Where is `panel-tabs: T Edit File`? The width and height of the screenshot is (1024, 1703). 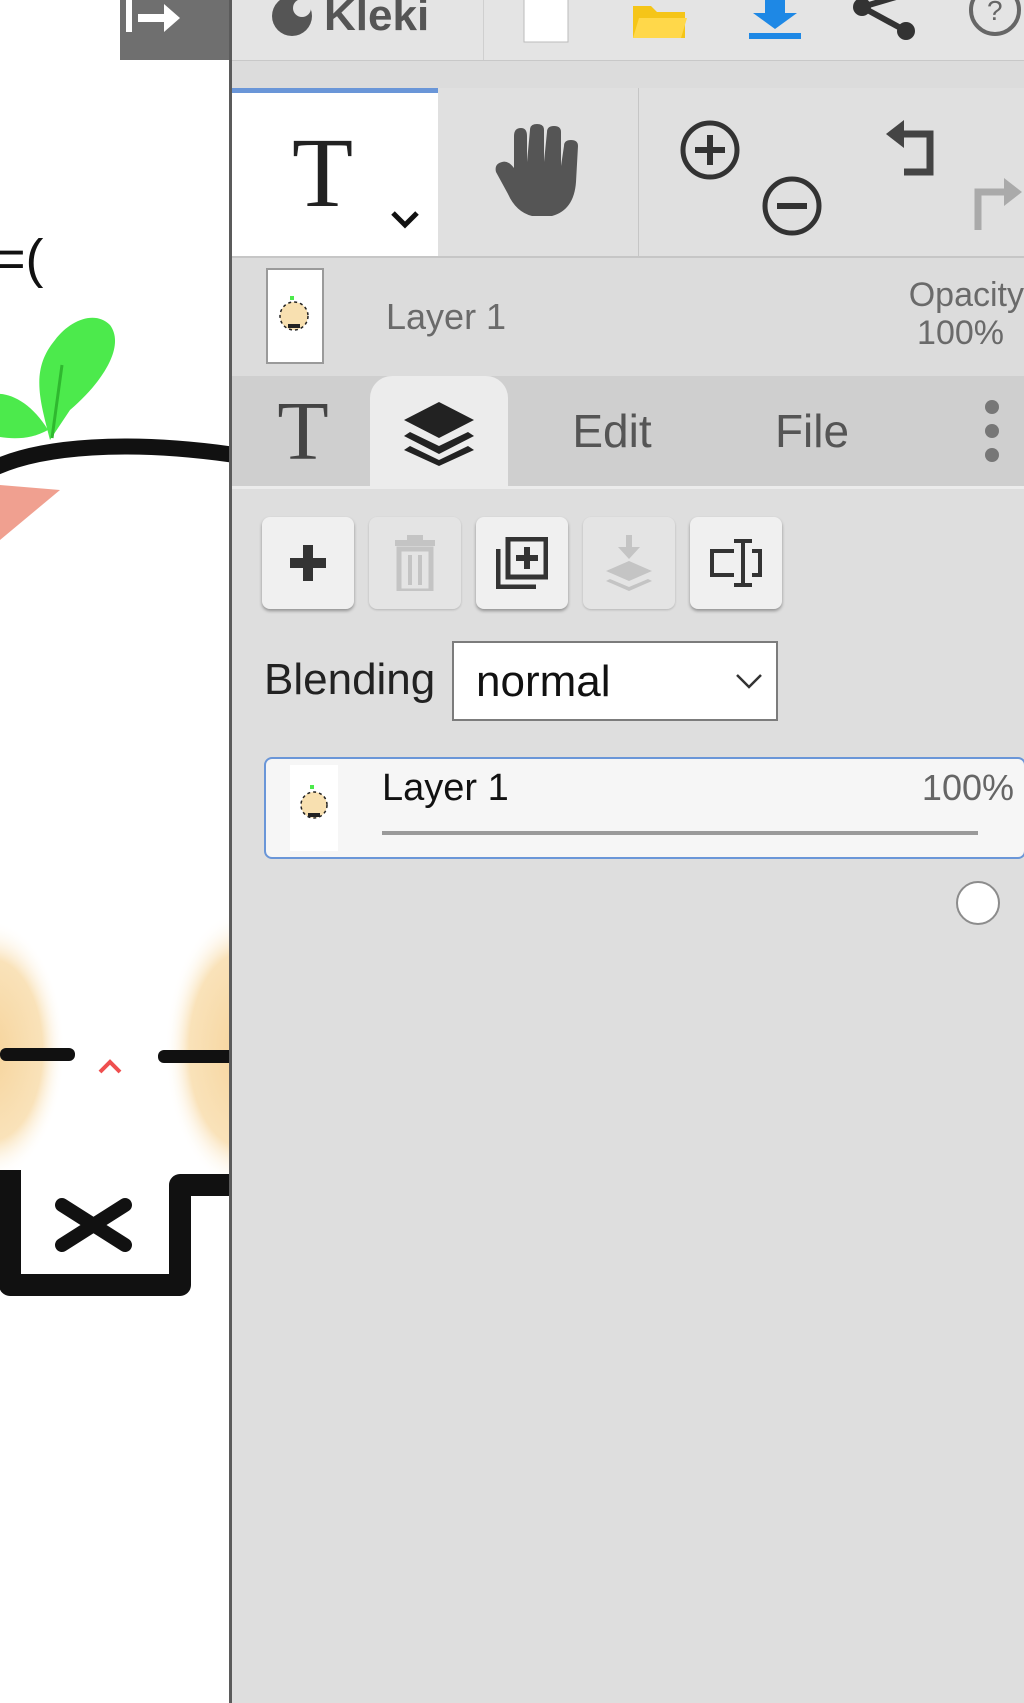
panel-tabs: T Edit File is located at coordinates (628, 432).